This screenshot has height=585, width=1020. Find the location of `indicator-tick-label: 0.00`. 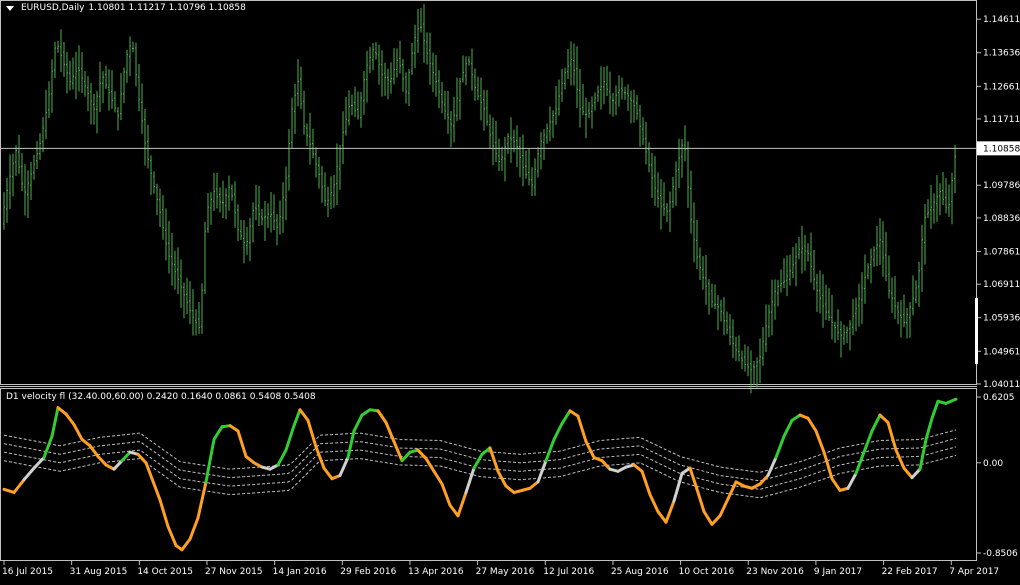

indicator-tick-label: 0.00 is located at coordinates (993, 464).